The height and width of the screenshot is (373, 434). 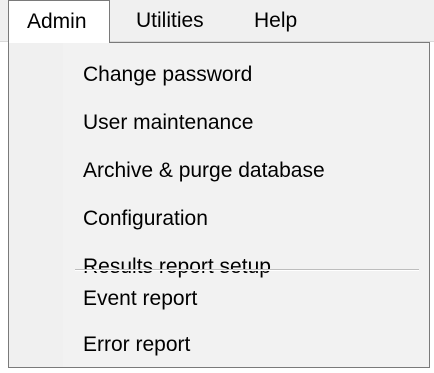 I want to click on menu-item-change-password: Change password, so click(x=219, y=75).